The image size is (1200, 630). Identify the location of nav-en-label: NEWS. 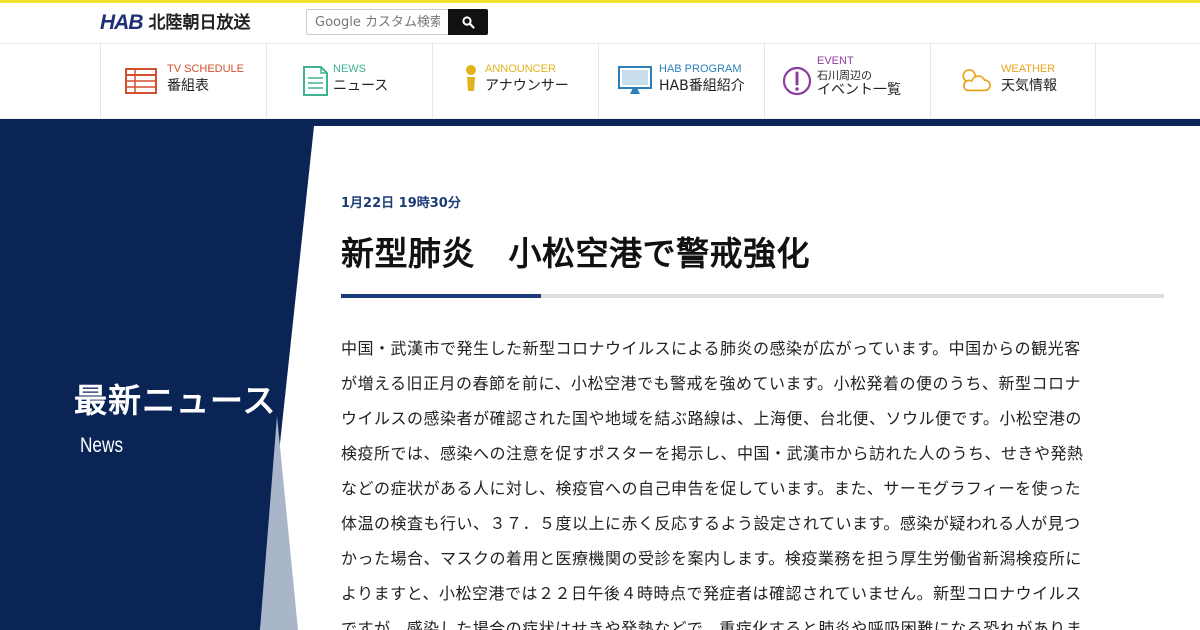
(349, 69).